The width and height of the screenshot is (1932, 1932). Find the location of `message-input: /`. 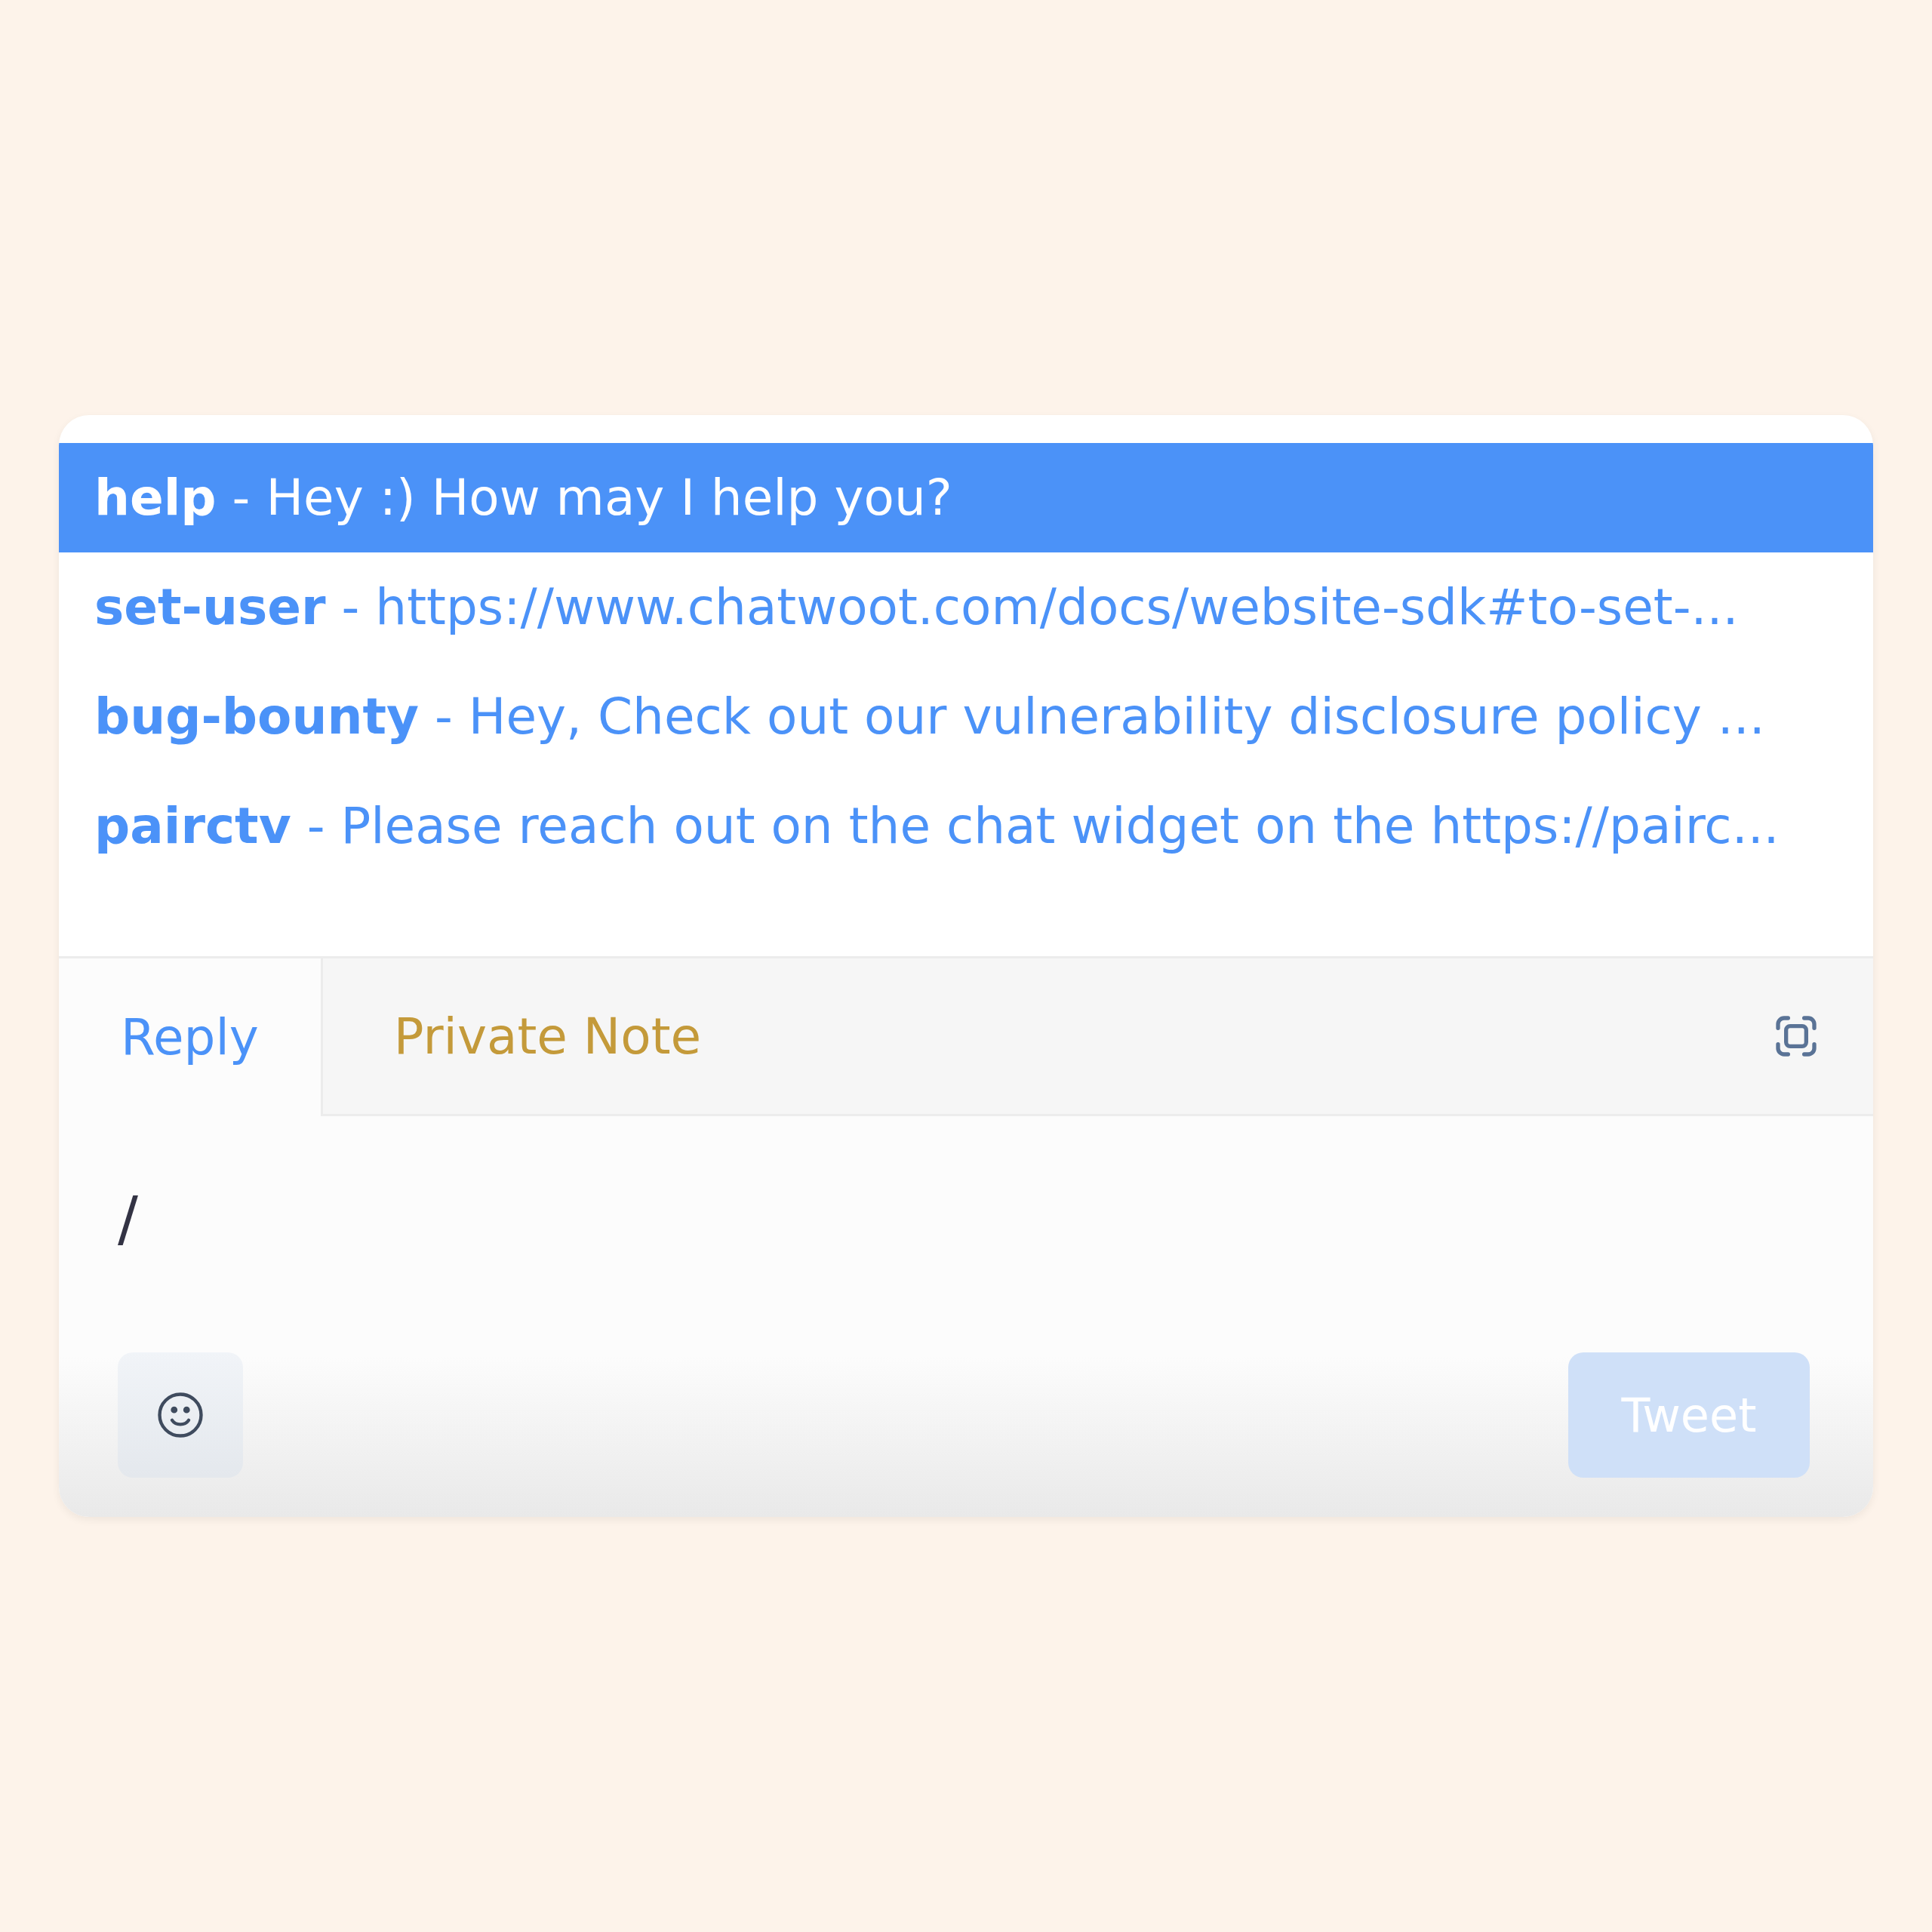

message-input: / is located at coordinates (966, 1219).